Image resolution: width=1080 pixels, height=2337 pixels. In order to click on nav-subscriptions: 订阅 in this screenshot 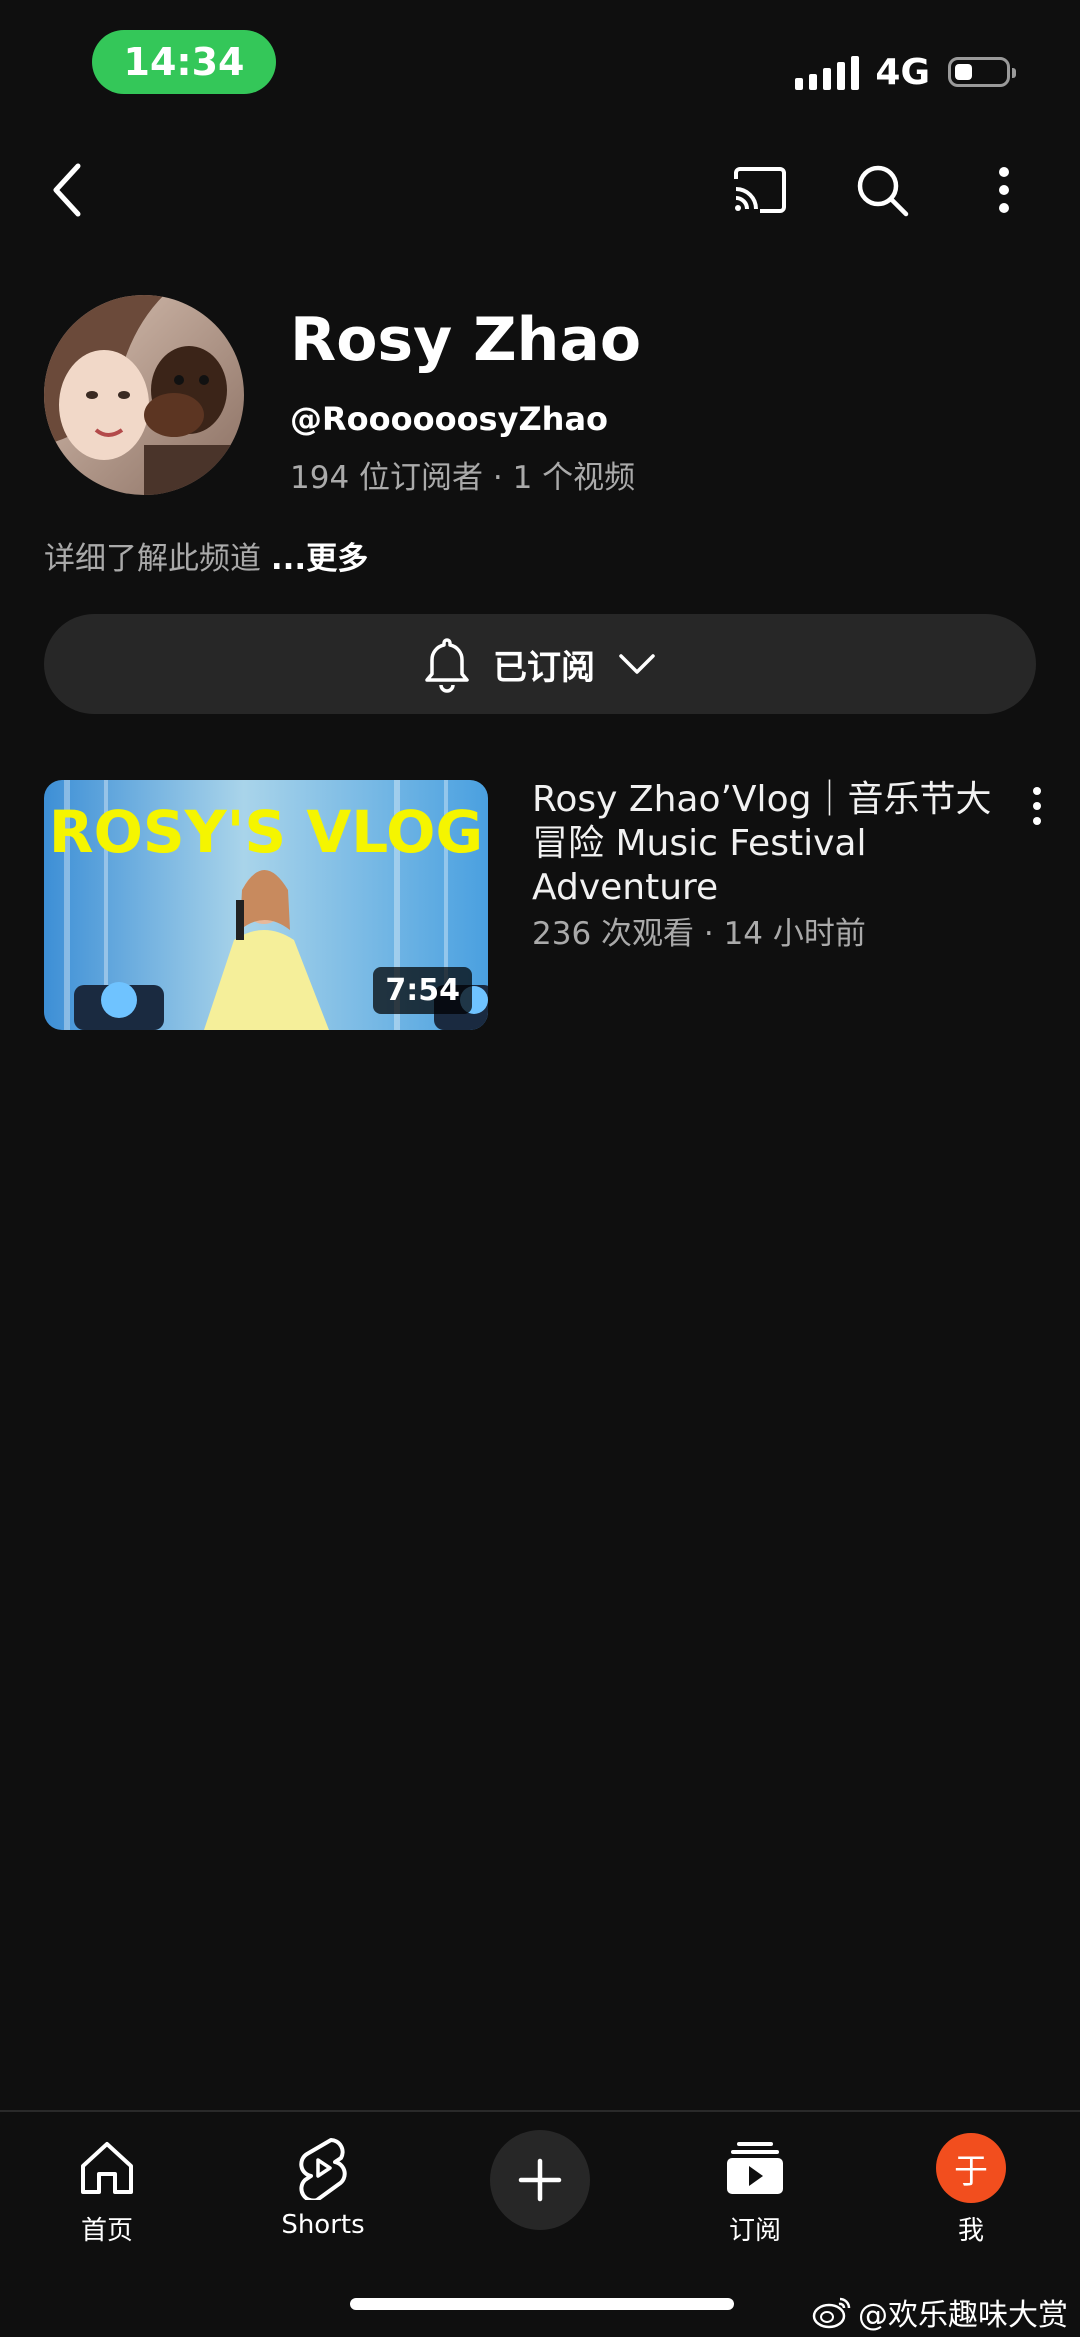, I will do `click(755, 2192)`.